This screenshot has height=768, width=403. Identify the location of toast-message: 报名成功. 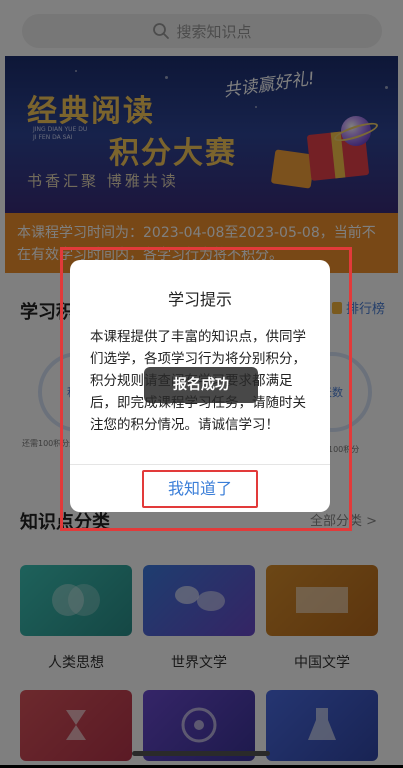
(201, 385).